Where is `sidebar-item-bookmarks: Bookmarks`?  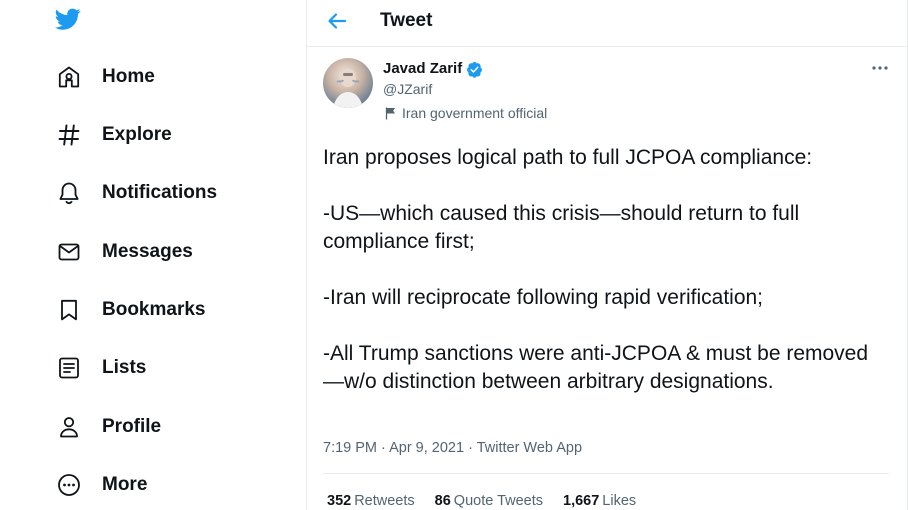 sidebar-item-bookmarks: Bookmarks is located at coordinates (131, 310).